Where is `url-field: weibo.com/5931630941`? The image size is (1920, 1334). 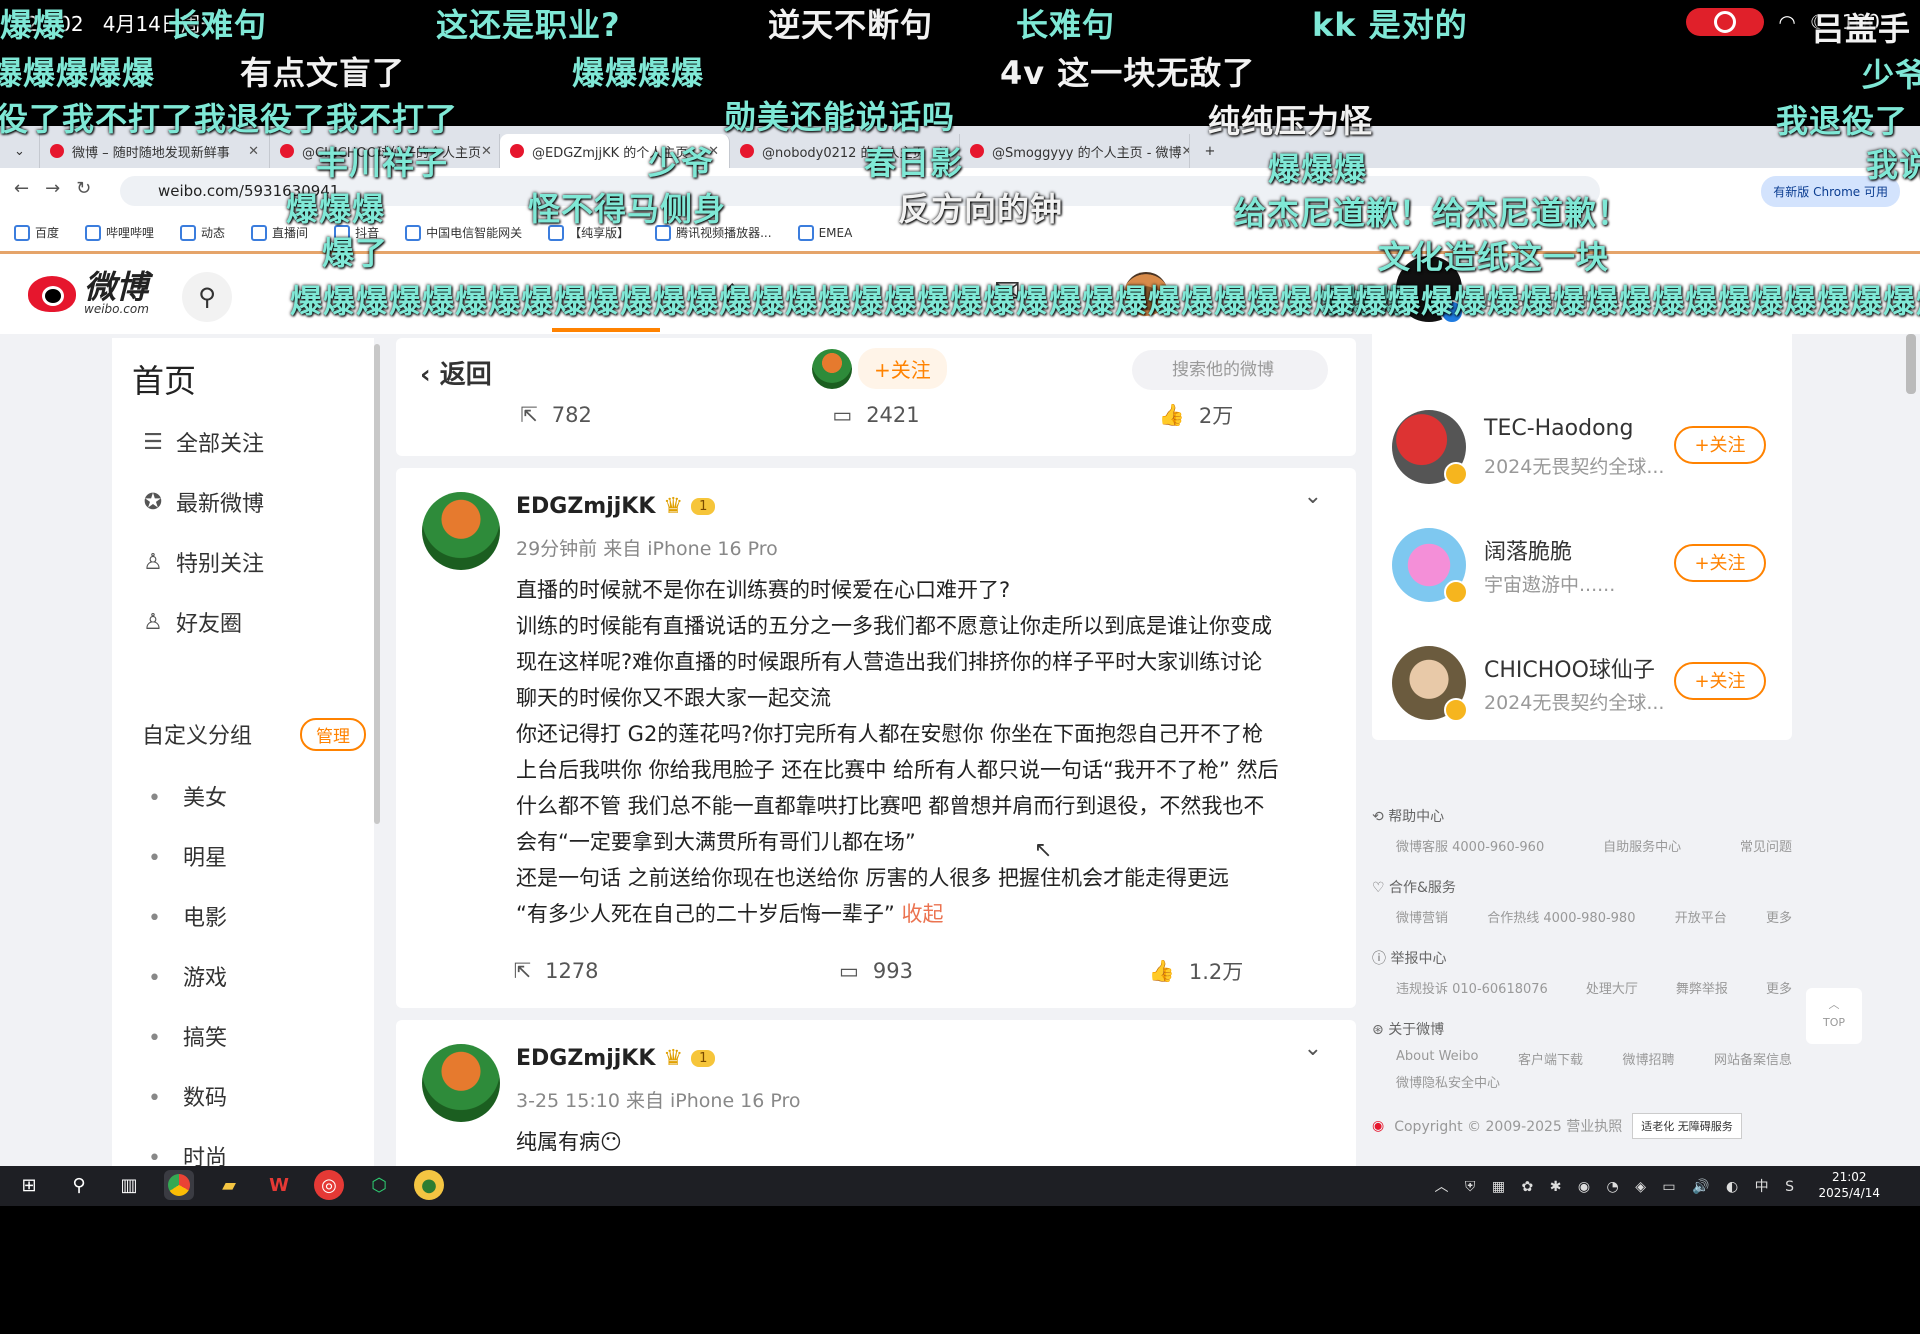 url-field: weibo.com/5931630941 is located at coordinates (860, 191).